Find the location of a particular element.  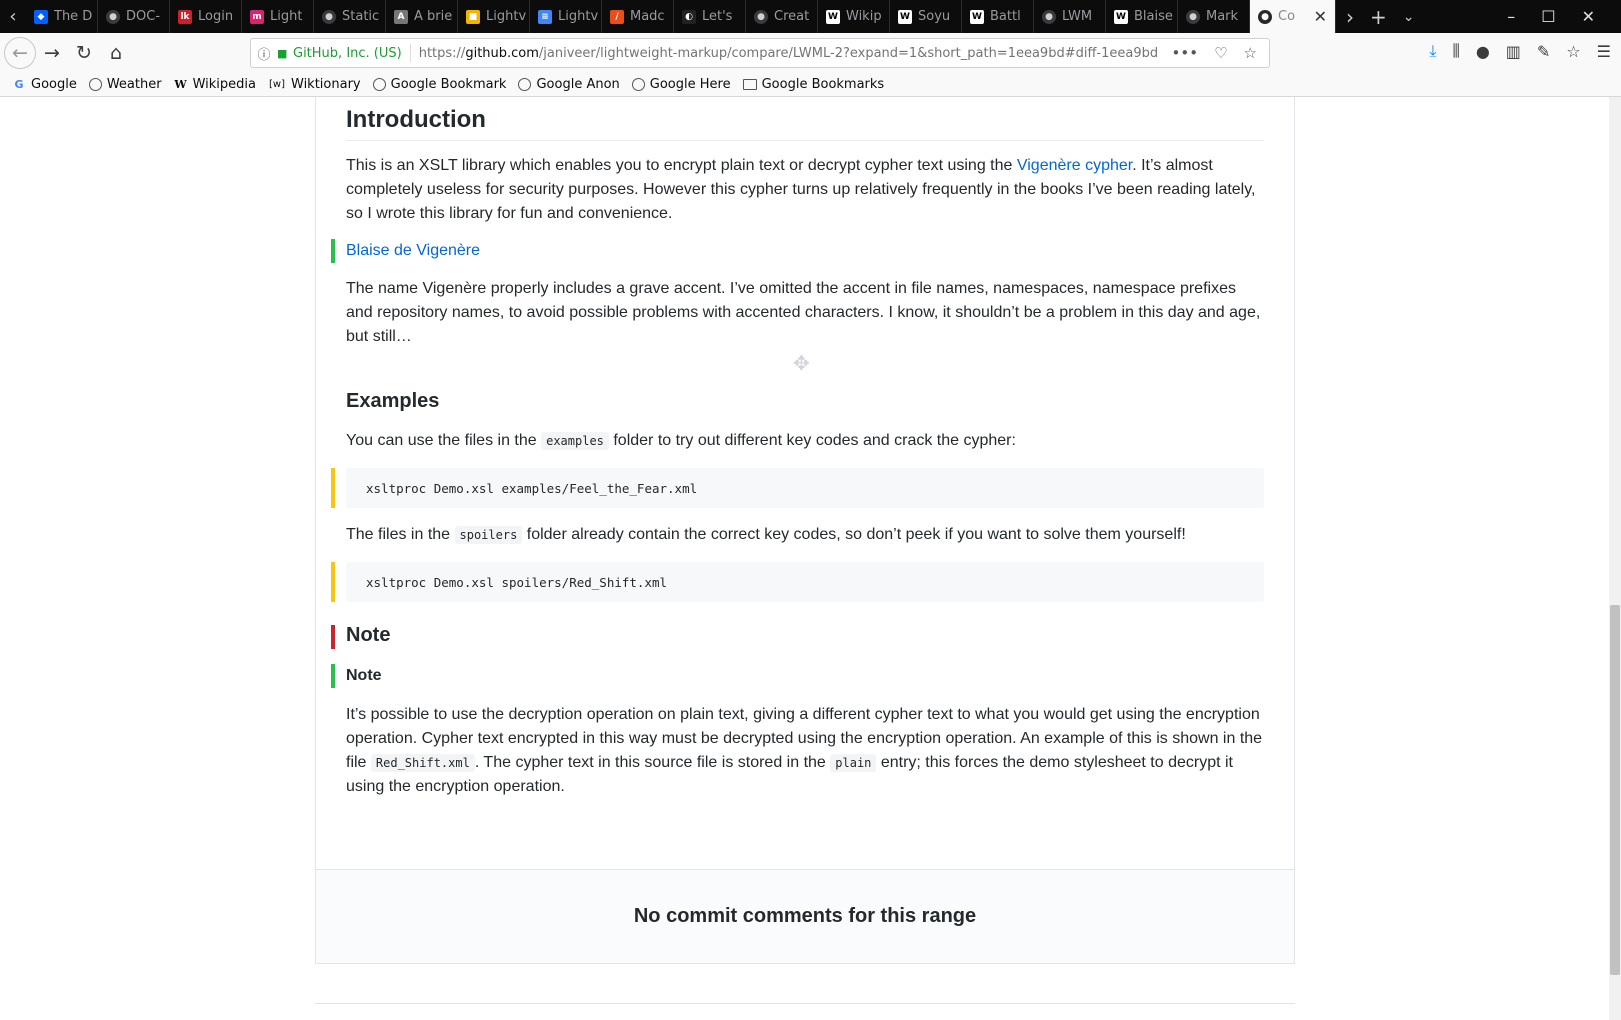

lock-icon: ■ is located at coordinates (282, 53).